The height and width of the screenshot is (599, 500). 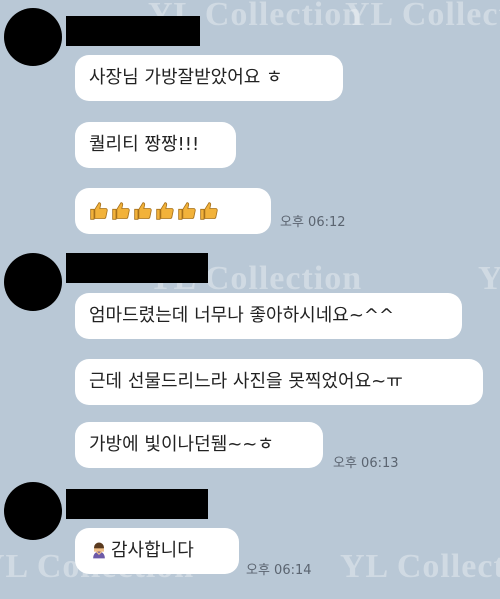 I want to click on message-text: 가방에 빛이나던뒘~~ㅎ, so click(x=181, y=444).